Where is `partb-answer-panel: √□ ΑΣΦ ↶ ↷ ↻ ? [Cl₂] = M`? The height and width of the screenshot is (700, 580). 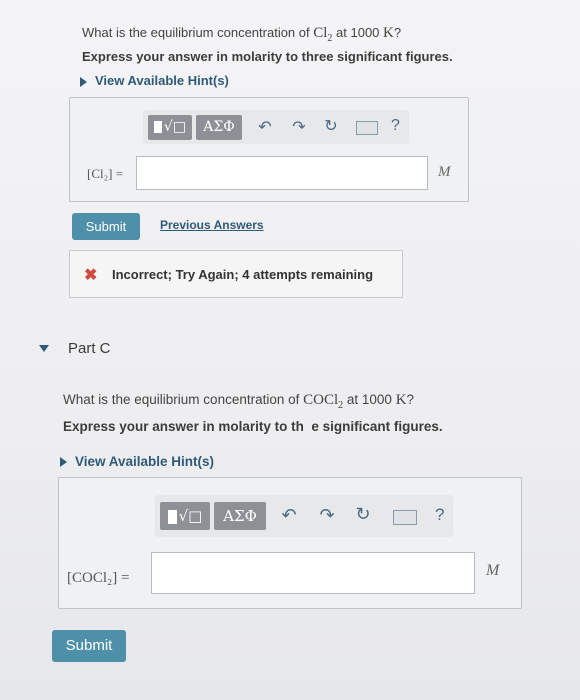 partb-answer-panel: √□ ΑΣΦ ↶ ↷ ↻ ? [Cl₂] = M is located at coordinates (269, 149).